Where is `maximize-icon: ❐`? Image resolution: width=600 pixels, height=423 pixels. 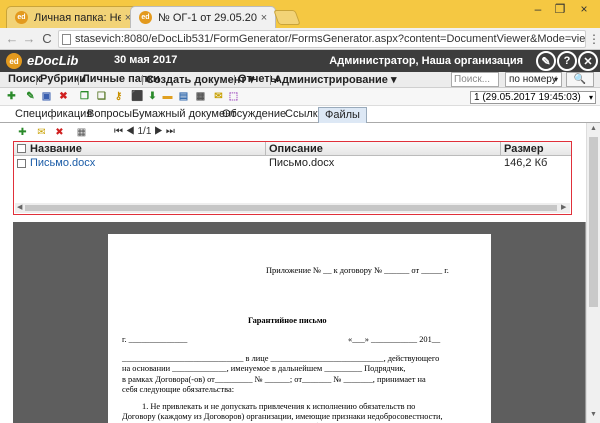
maximize-icon: ❐ is located at coordinates (560, 9).